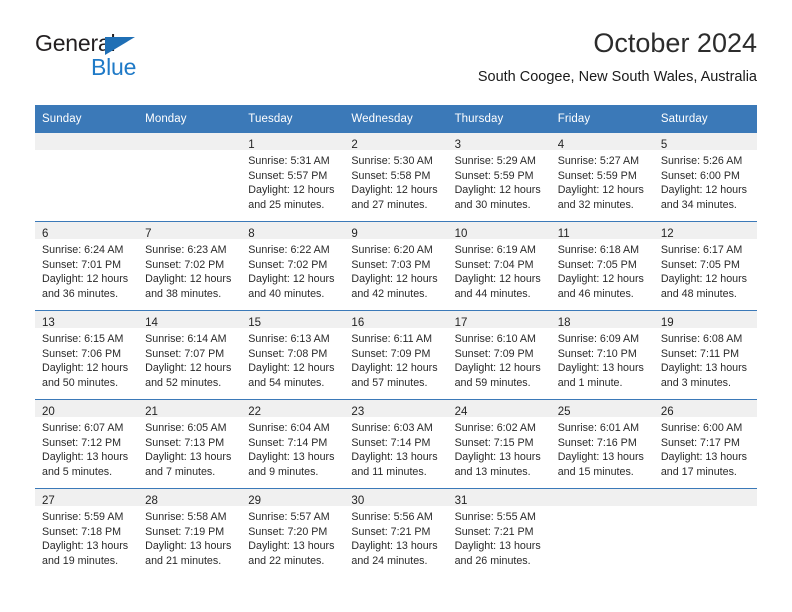 This screenshot has height=612, width=792. I want to click on general-blue-logo: General Blue, so click(125, 56).